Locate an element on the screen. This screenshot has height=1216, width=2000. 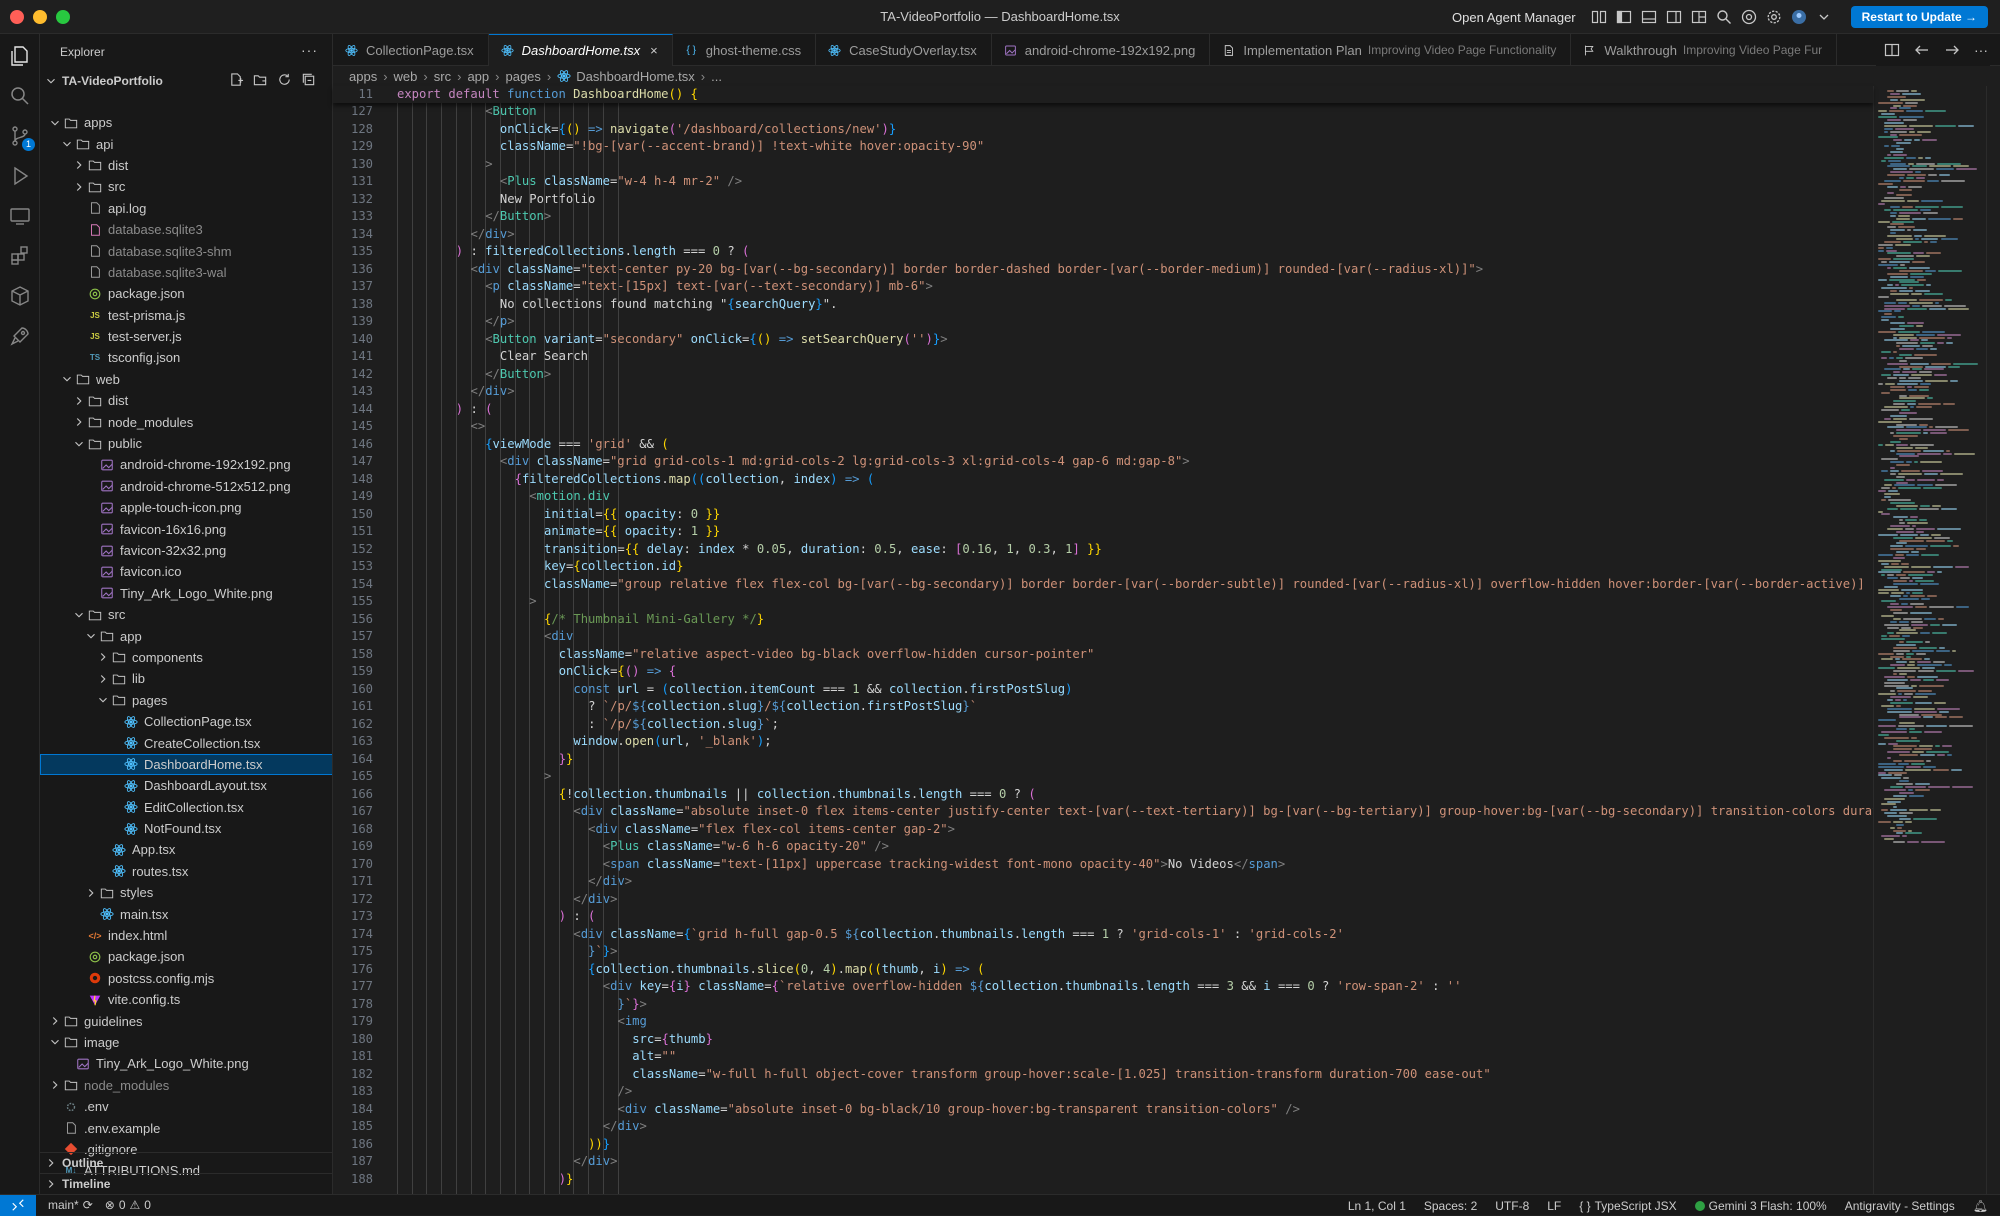
code-line: 164}} is located at coordinates (1103, 760).